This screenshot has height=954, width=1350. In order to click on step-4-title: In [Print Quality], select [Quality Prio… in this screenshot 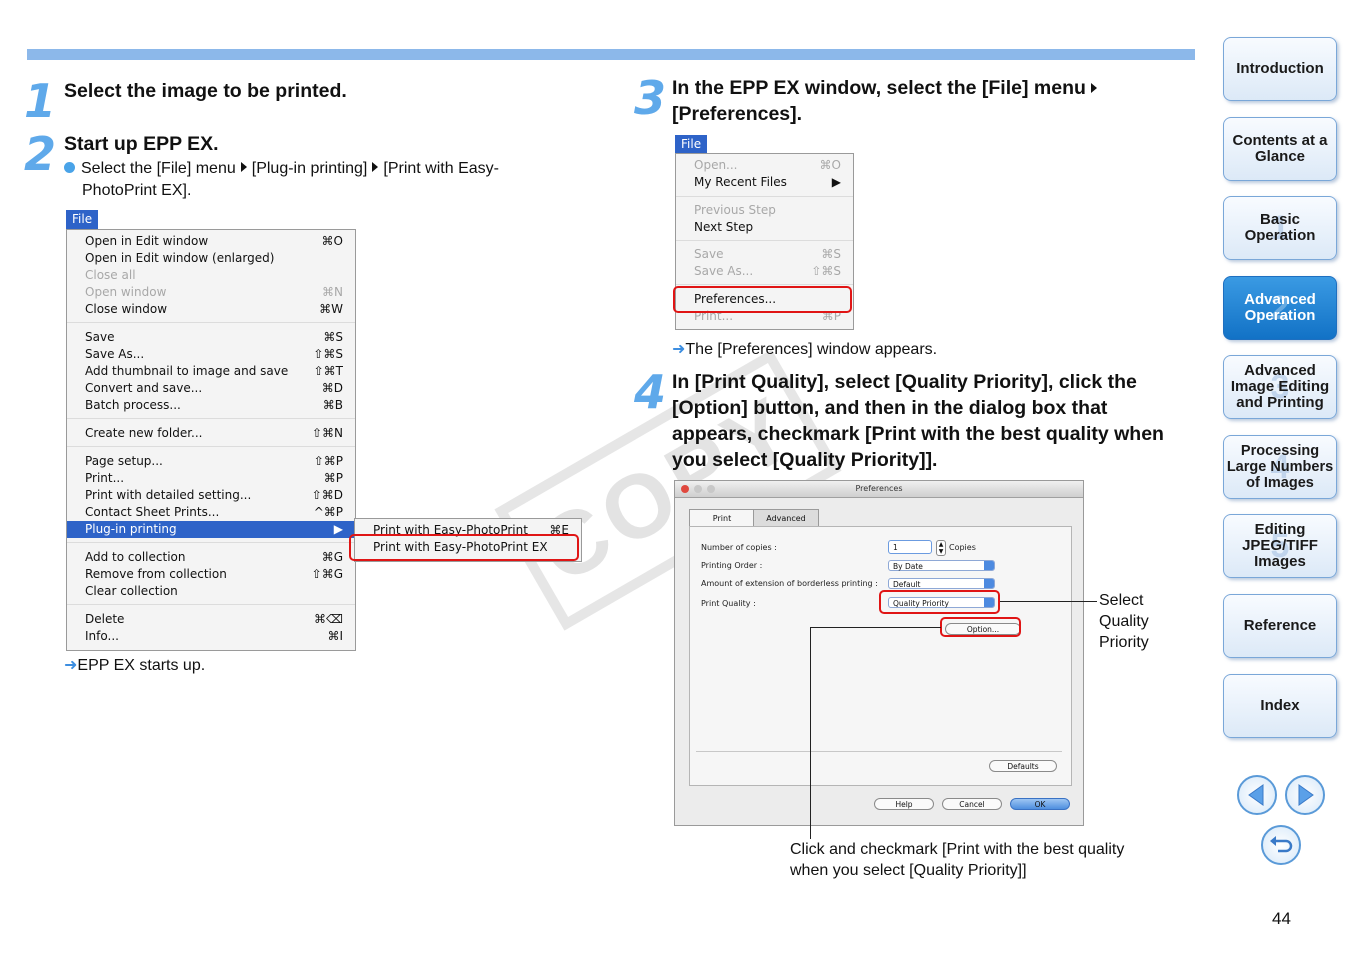, I will do `click(918, 421)`.